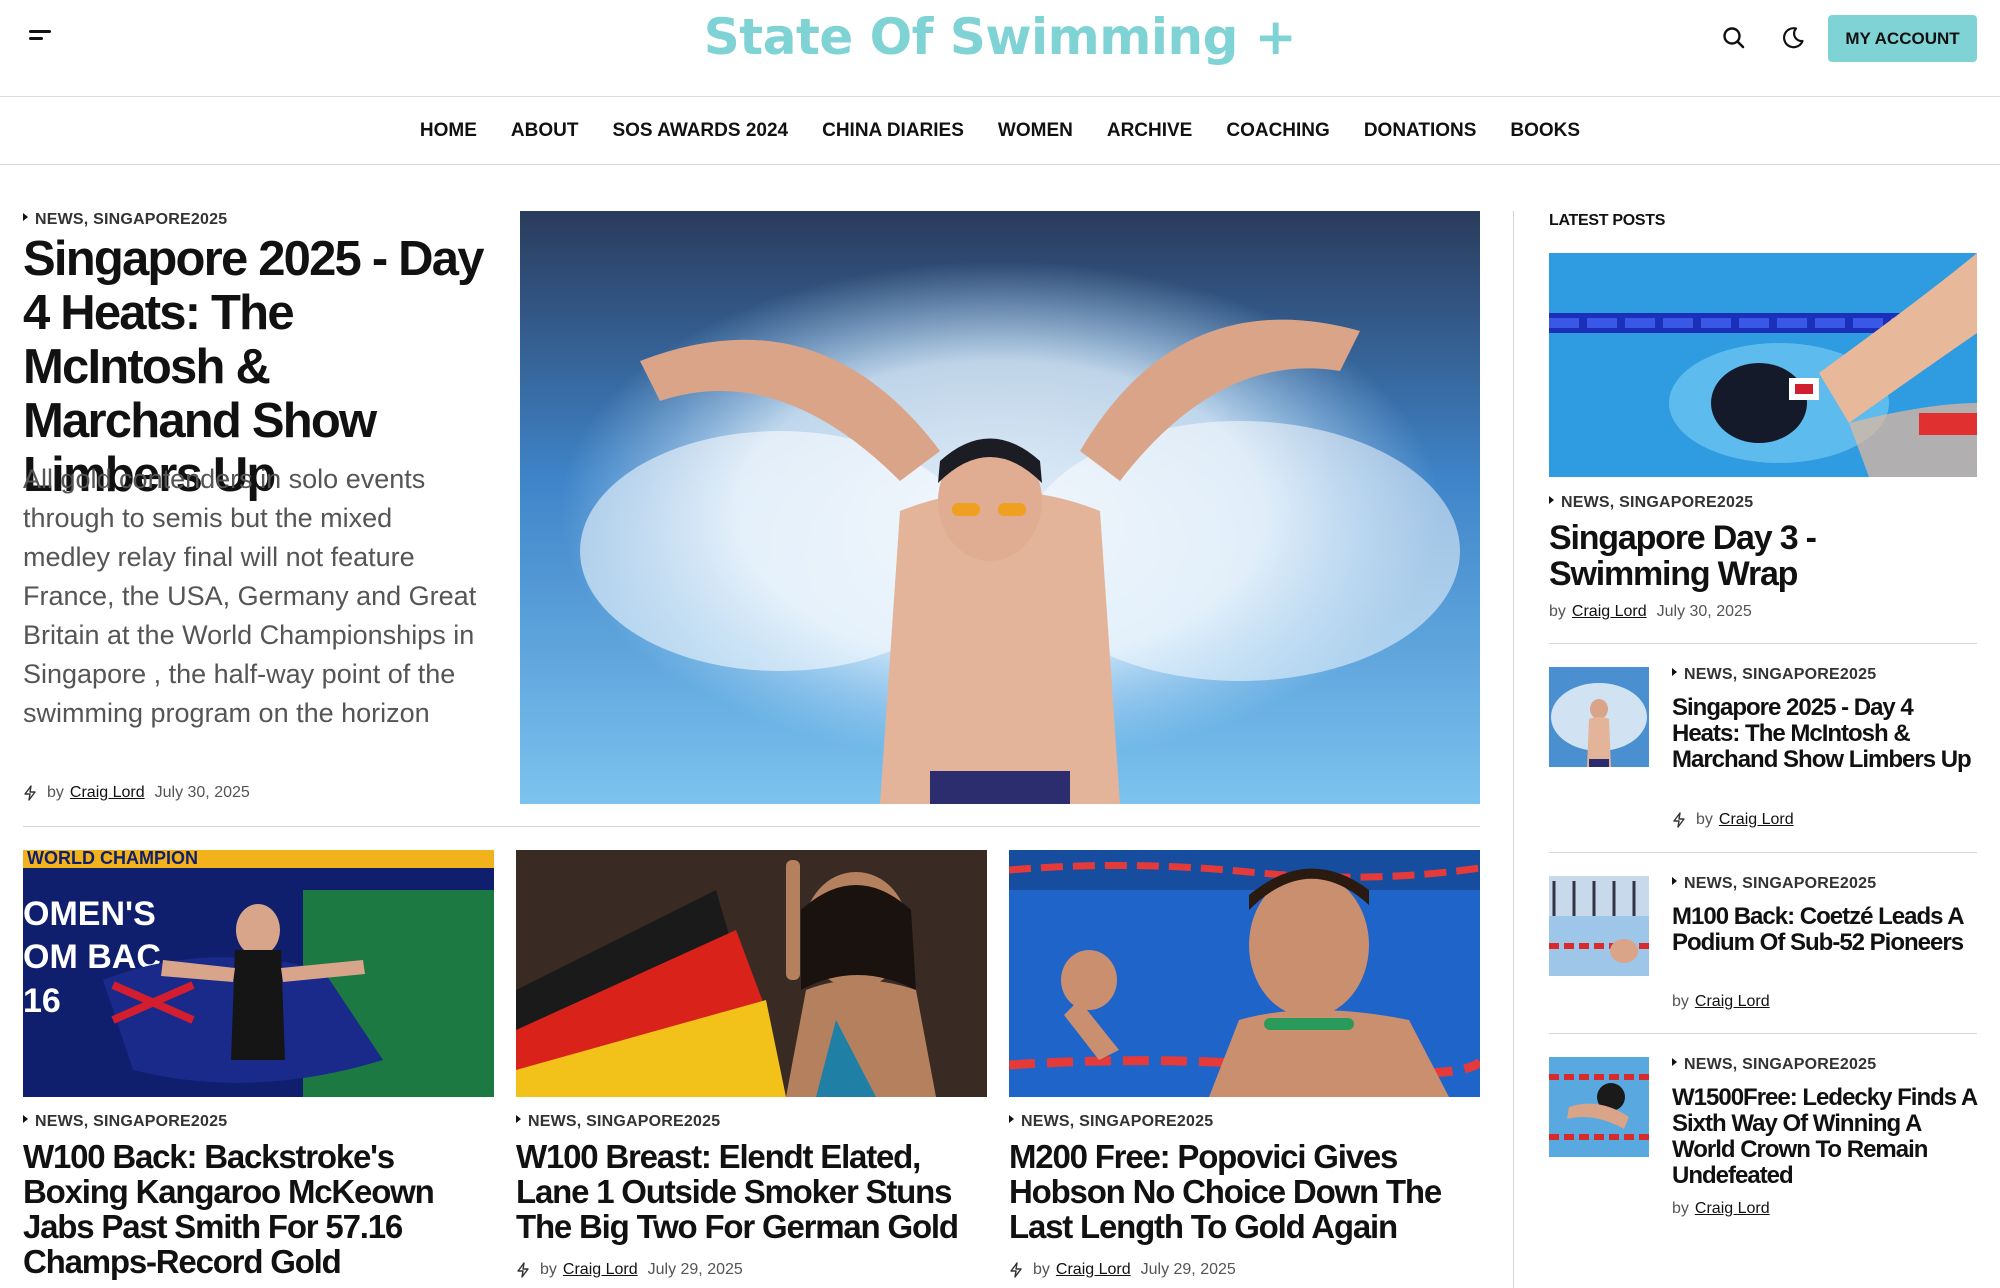  Describe the element at coordinates (1650, 612) in the screenshot. I see `latest-post-meta: by Craig Lord July 30, 2025` at that location.